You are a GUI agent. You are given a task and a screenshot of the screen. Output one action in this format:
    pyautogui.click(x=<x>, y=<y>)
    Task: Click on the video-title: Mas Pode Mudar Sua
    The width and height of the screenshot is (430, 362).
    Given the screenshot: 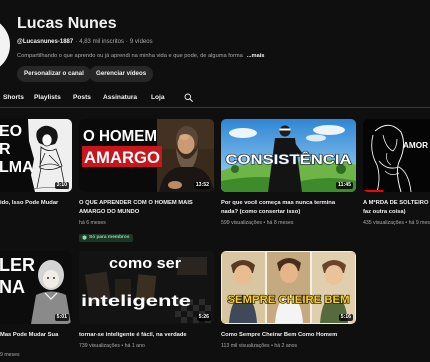 What is the action you would take?
    pyautogui.click(x=36, y=335)
    